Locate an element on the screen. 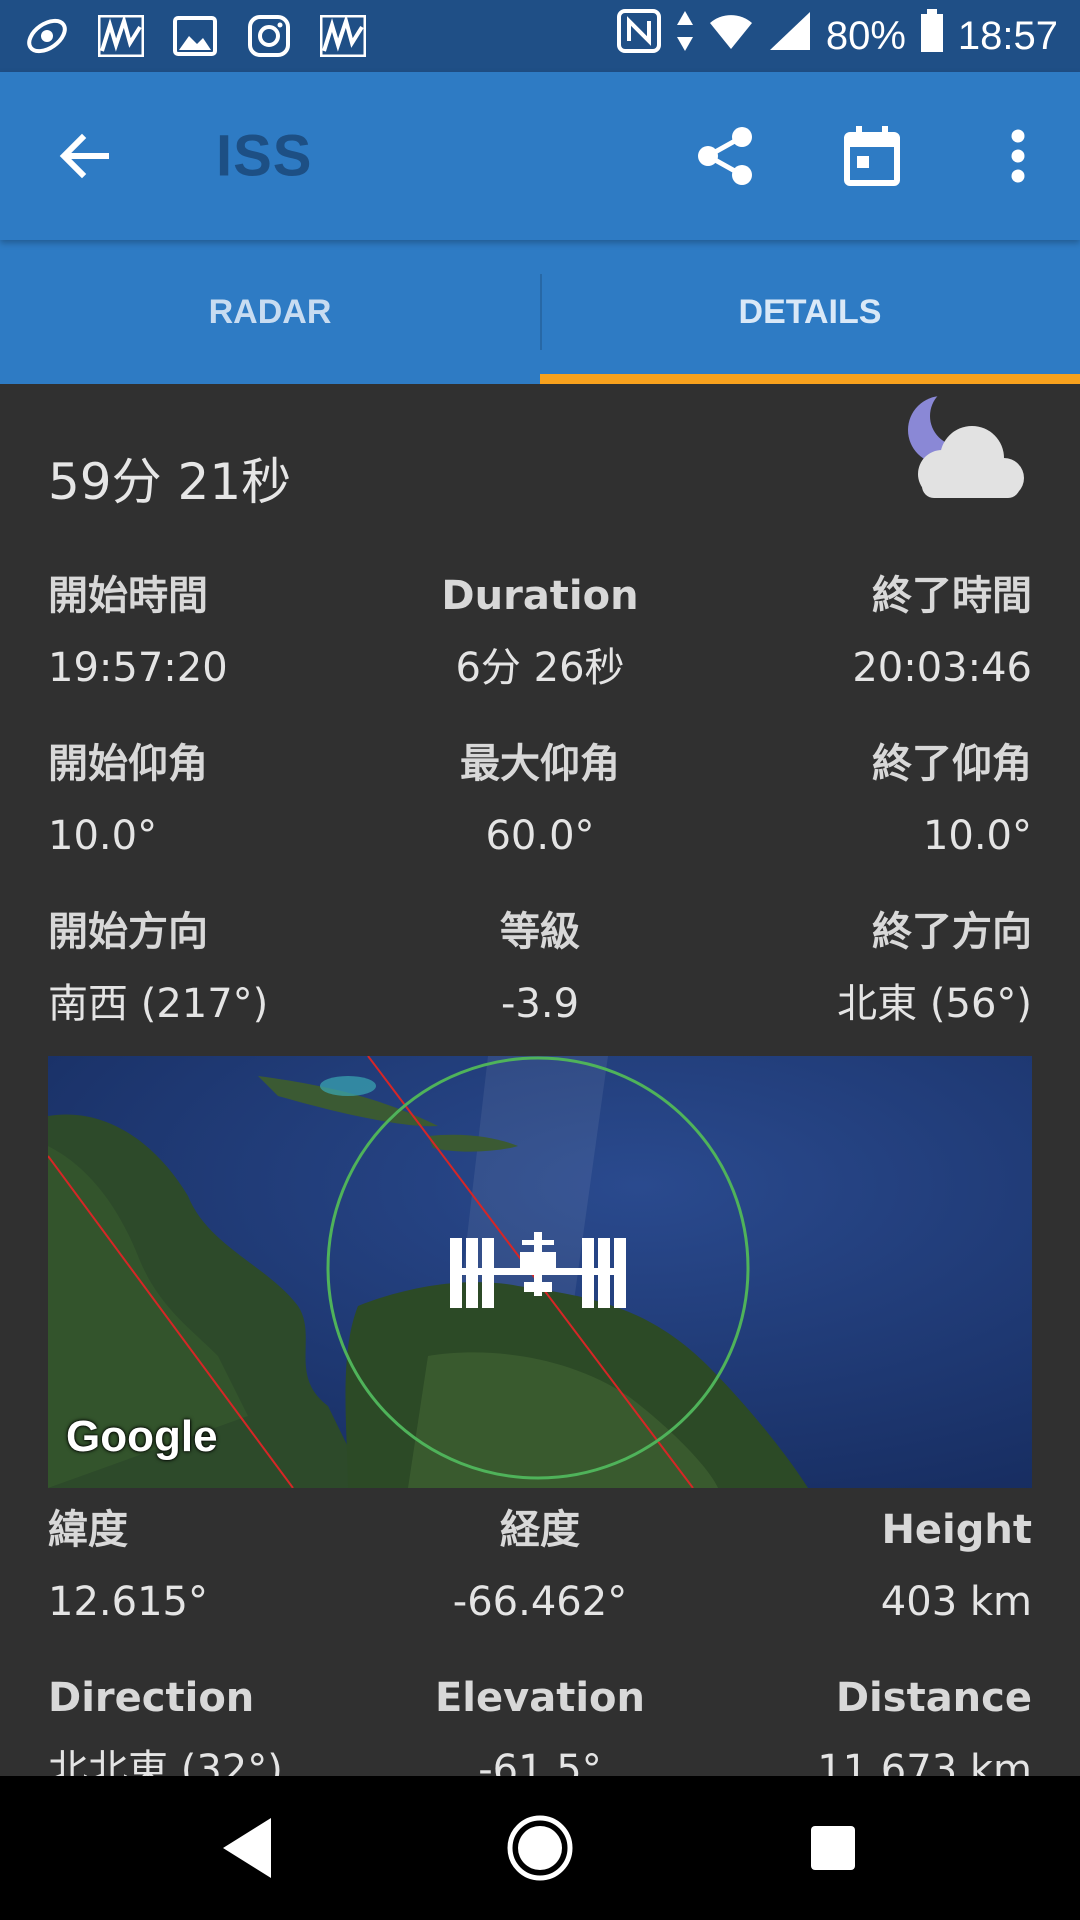 The width and height of the screenshot is (1080, 1920). data-arrows-icon is located at coordinates (685, 36).